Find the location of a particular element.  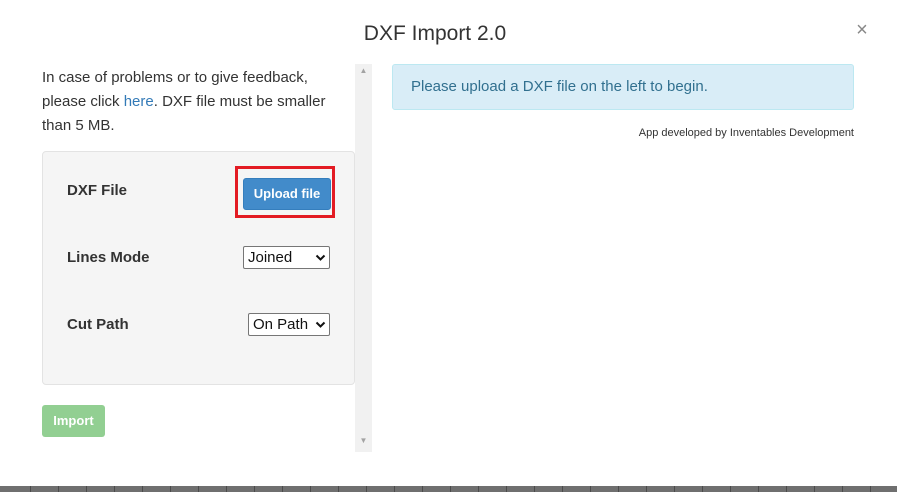

scroll-up-arrow-icon: ▲ is located at coordinates (363, 72).